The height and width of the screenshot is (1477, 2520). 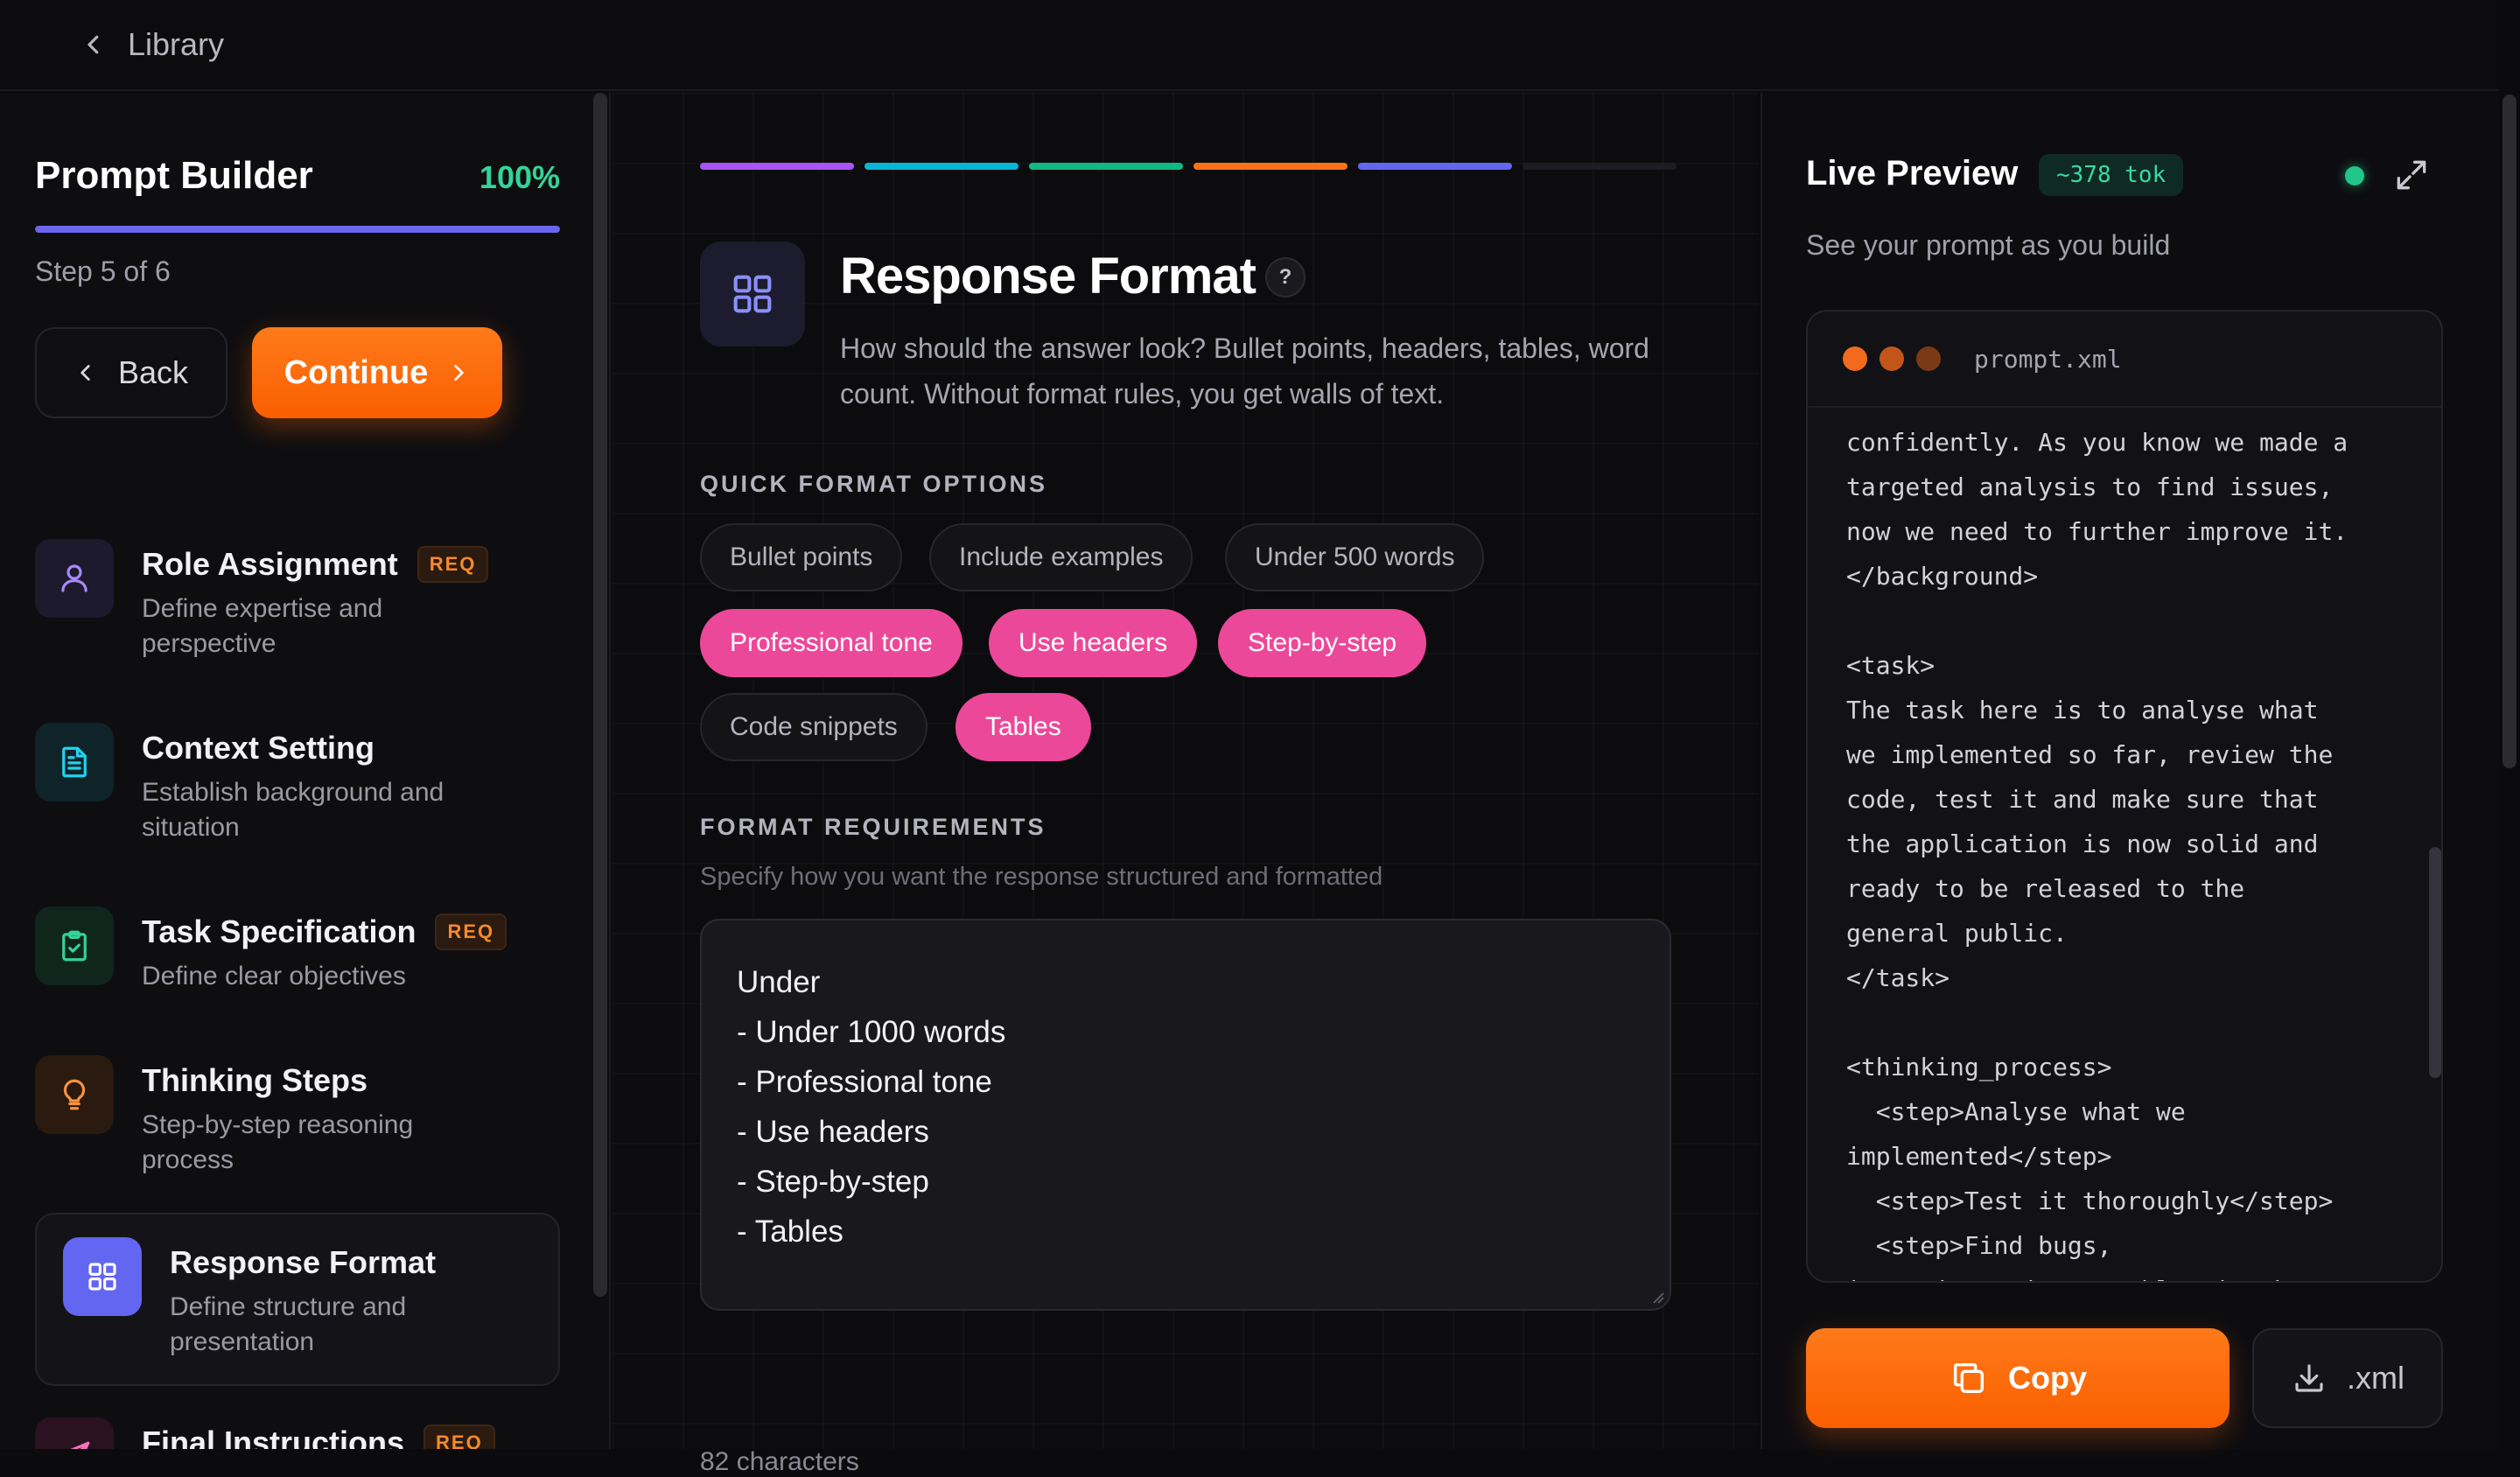 What do you see at coordinates (2375, 1378) in the screenshot?
I see `download-button-label: .xml` at bounding box center [2375, 1378].